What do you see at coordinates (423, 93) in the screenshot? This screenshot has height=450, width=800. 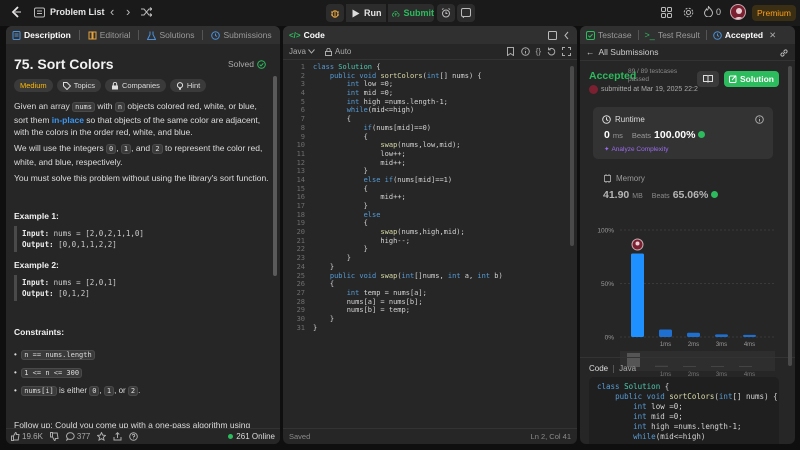 I see `code-line: 4 int mid =0;` at bounding box center [423, 93].